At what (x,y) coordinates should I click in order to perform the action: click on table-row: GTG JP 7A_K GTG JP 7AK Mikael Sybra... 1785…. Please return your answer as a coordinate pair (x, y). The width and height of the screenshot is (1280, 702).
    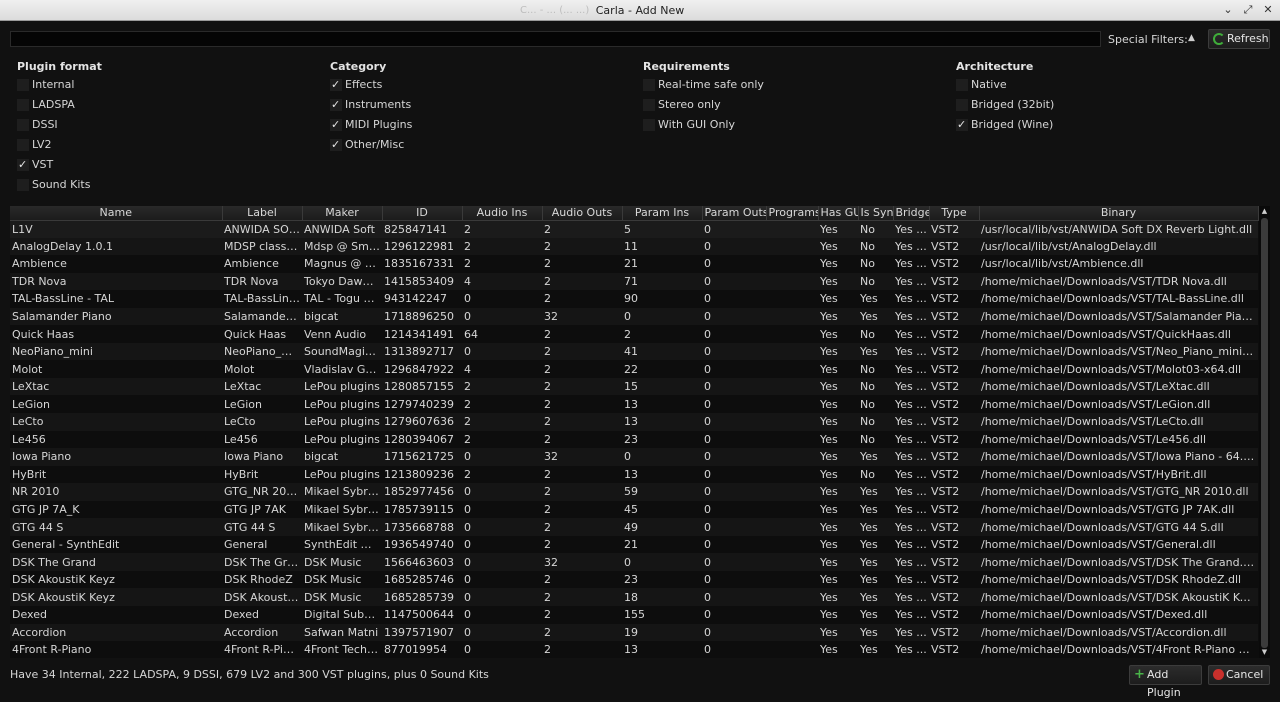
    Looking at the image, I should click on (634, 510).